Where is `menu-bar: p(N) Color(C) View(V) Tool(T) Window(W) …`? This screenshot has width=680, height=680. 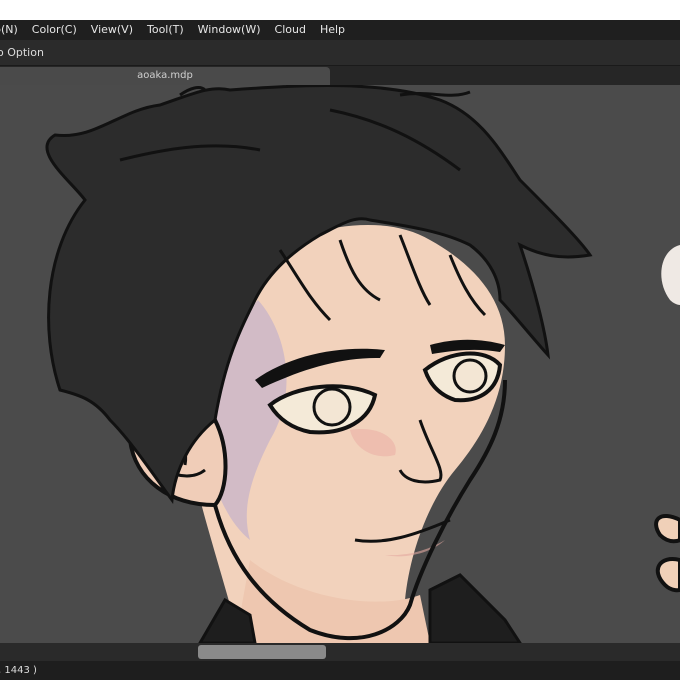
menu-bar: p(N) Color(C) View(V) Tool(T) Window(W) … is located at coordinates (340, 30).